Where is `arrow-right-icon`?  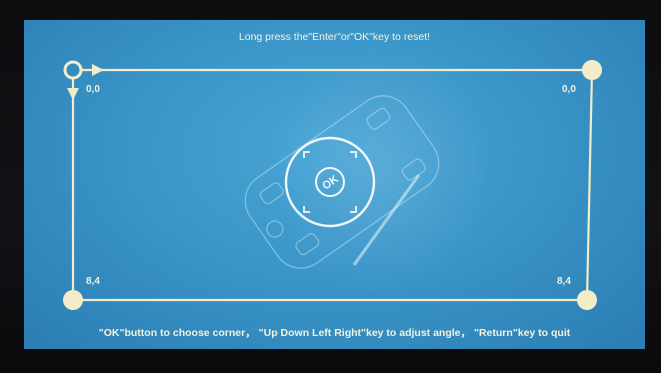
arrow-right-icon is located at coordinates (98, 70).